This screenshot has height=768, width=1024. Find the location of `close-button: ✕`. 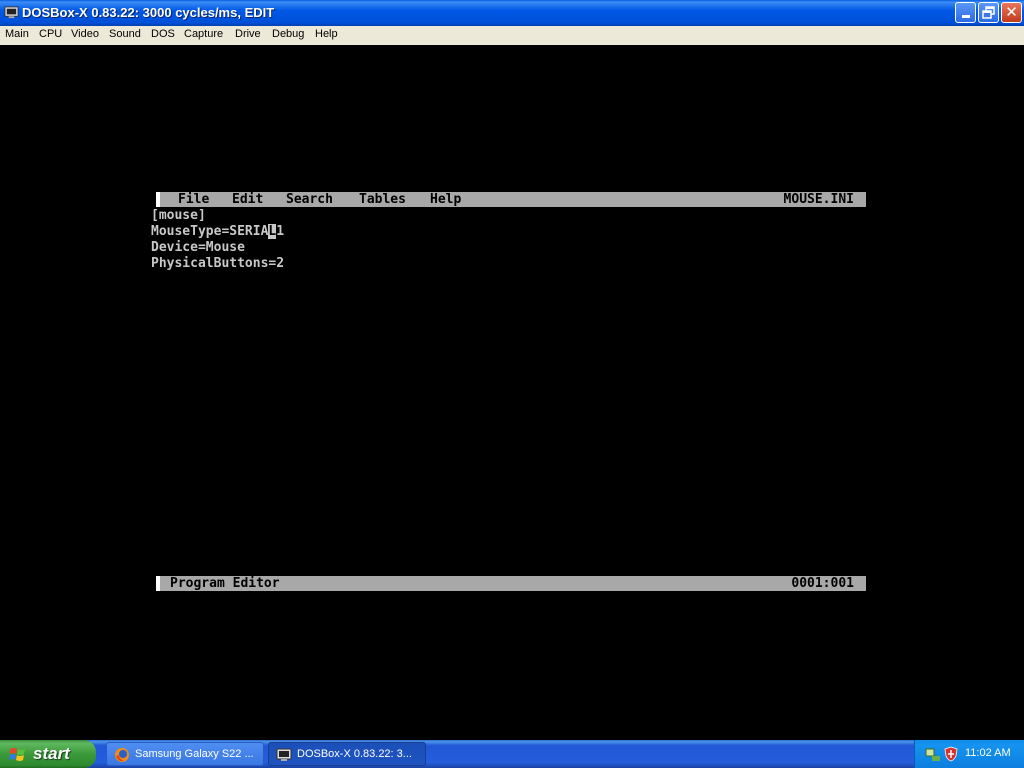

close-button: ✕ is located at coordinates (1011, 12).